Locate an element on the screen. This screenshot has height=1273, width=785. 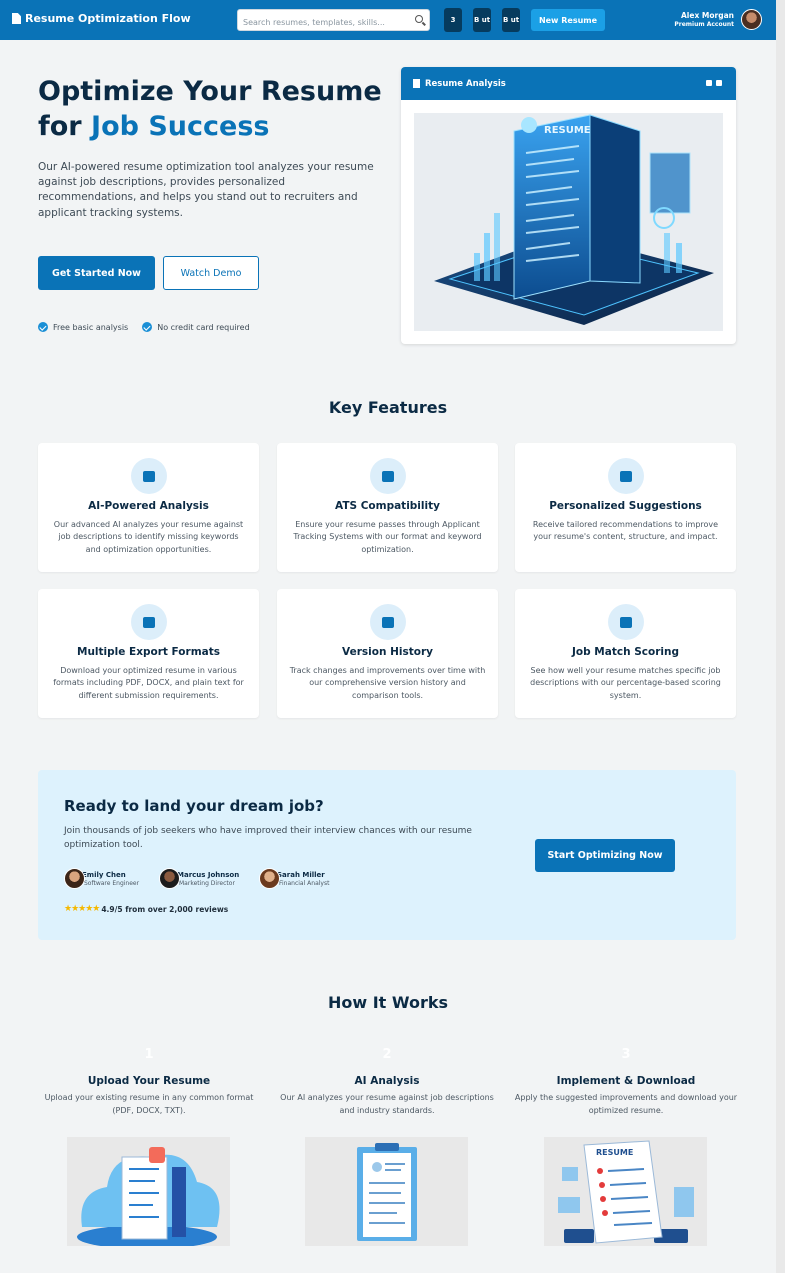
testimonial: Emily Chen Software Engineer is located at coordinates (101, 878).